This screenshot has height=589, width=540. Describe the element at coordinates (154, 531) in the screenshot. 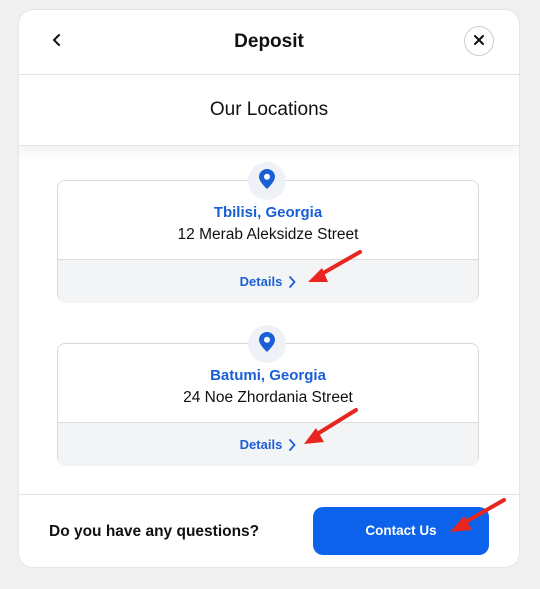

I see `questions-text: Do you have any questions?` at that location.